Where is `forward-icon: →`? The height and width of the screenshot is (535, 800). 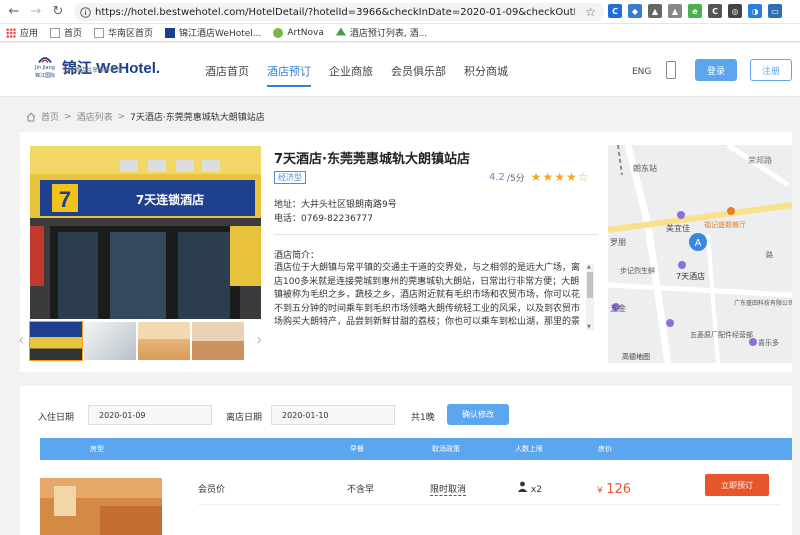
forward-icon: → is located at coordinates (36, 12).